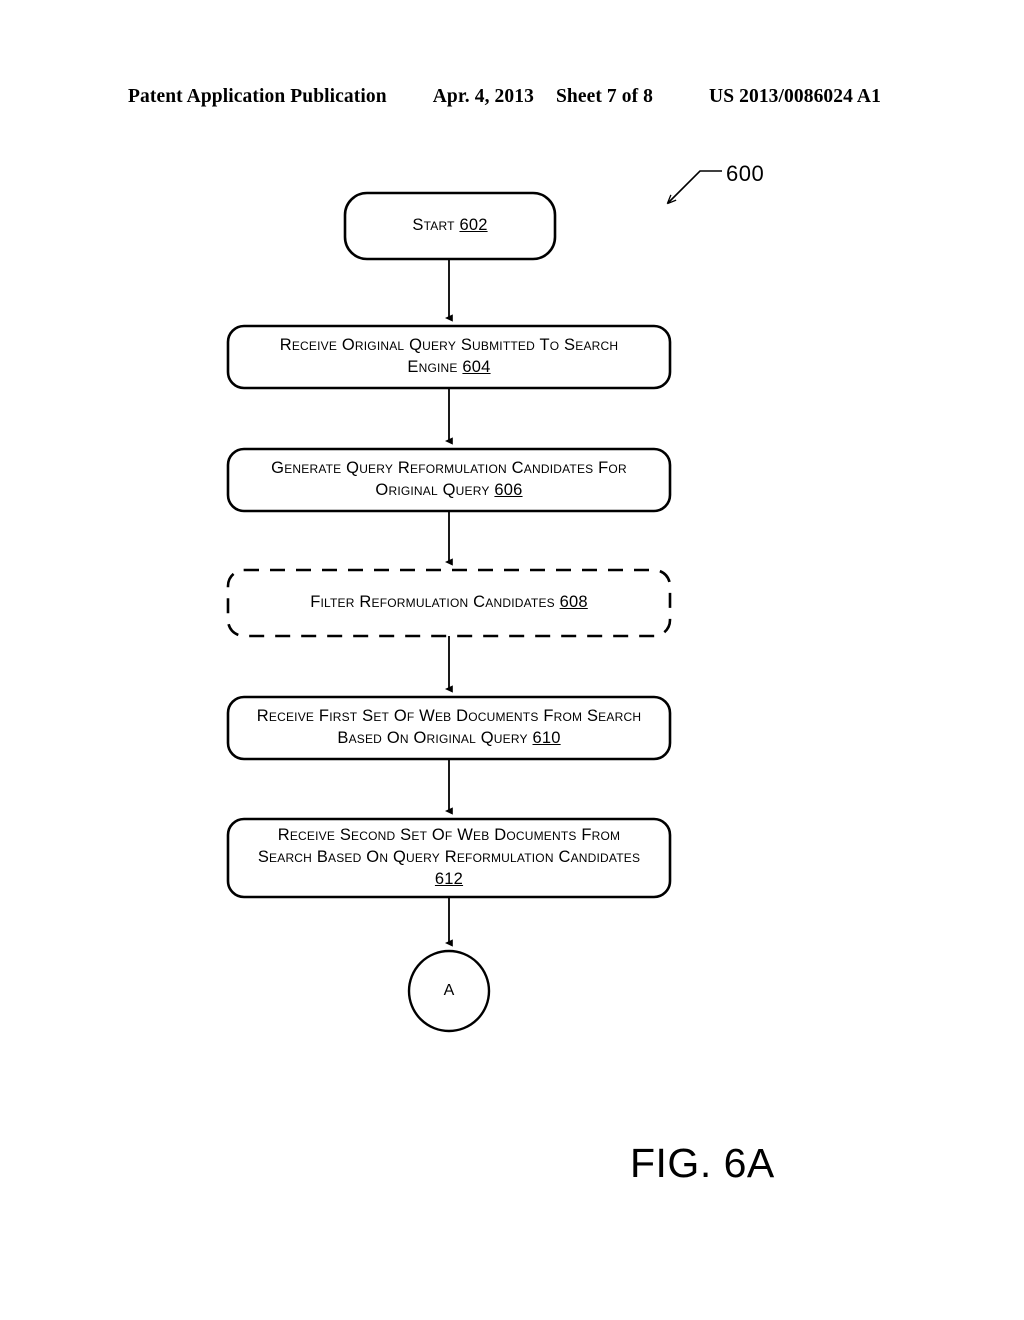  Describe the element at coordinates (702, 1163) in the screenshot. I see `figure-caption: FIG. 6A` at that location.